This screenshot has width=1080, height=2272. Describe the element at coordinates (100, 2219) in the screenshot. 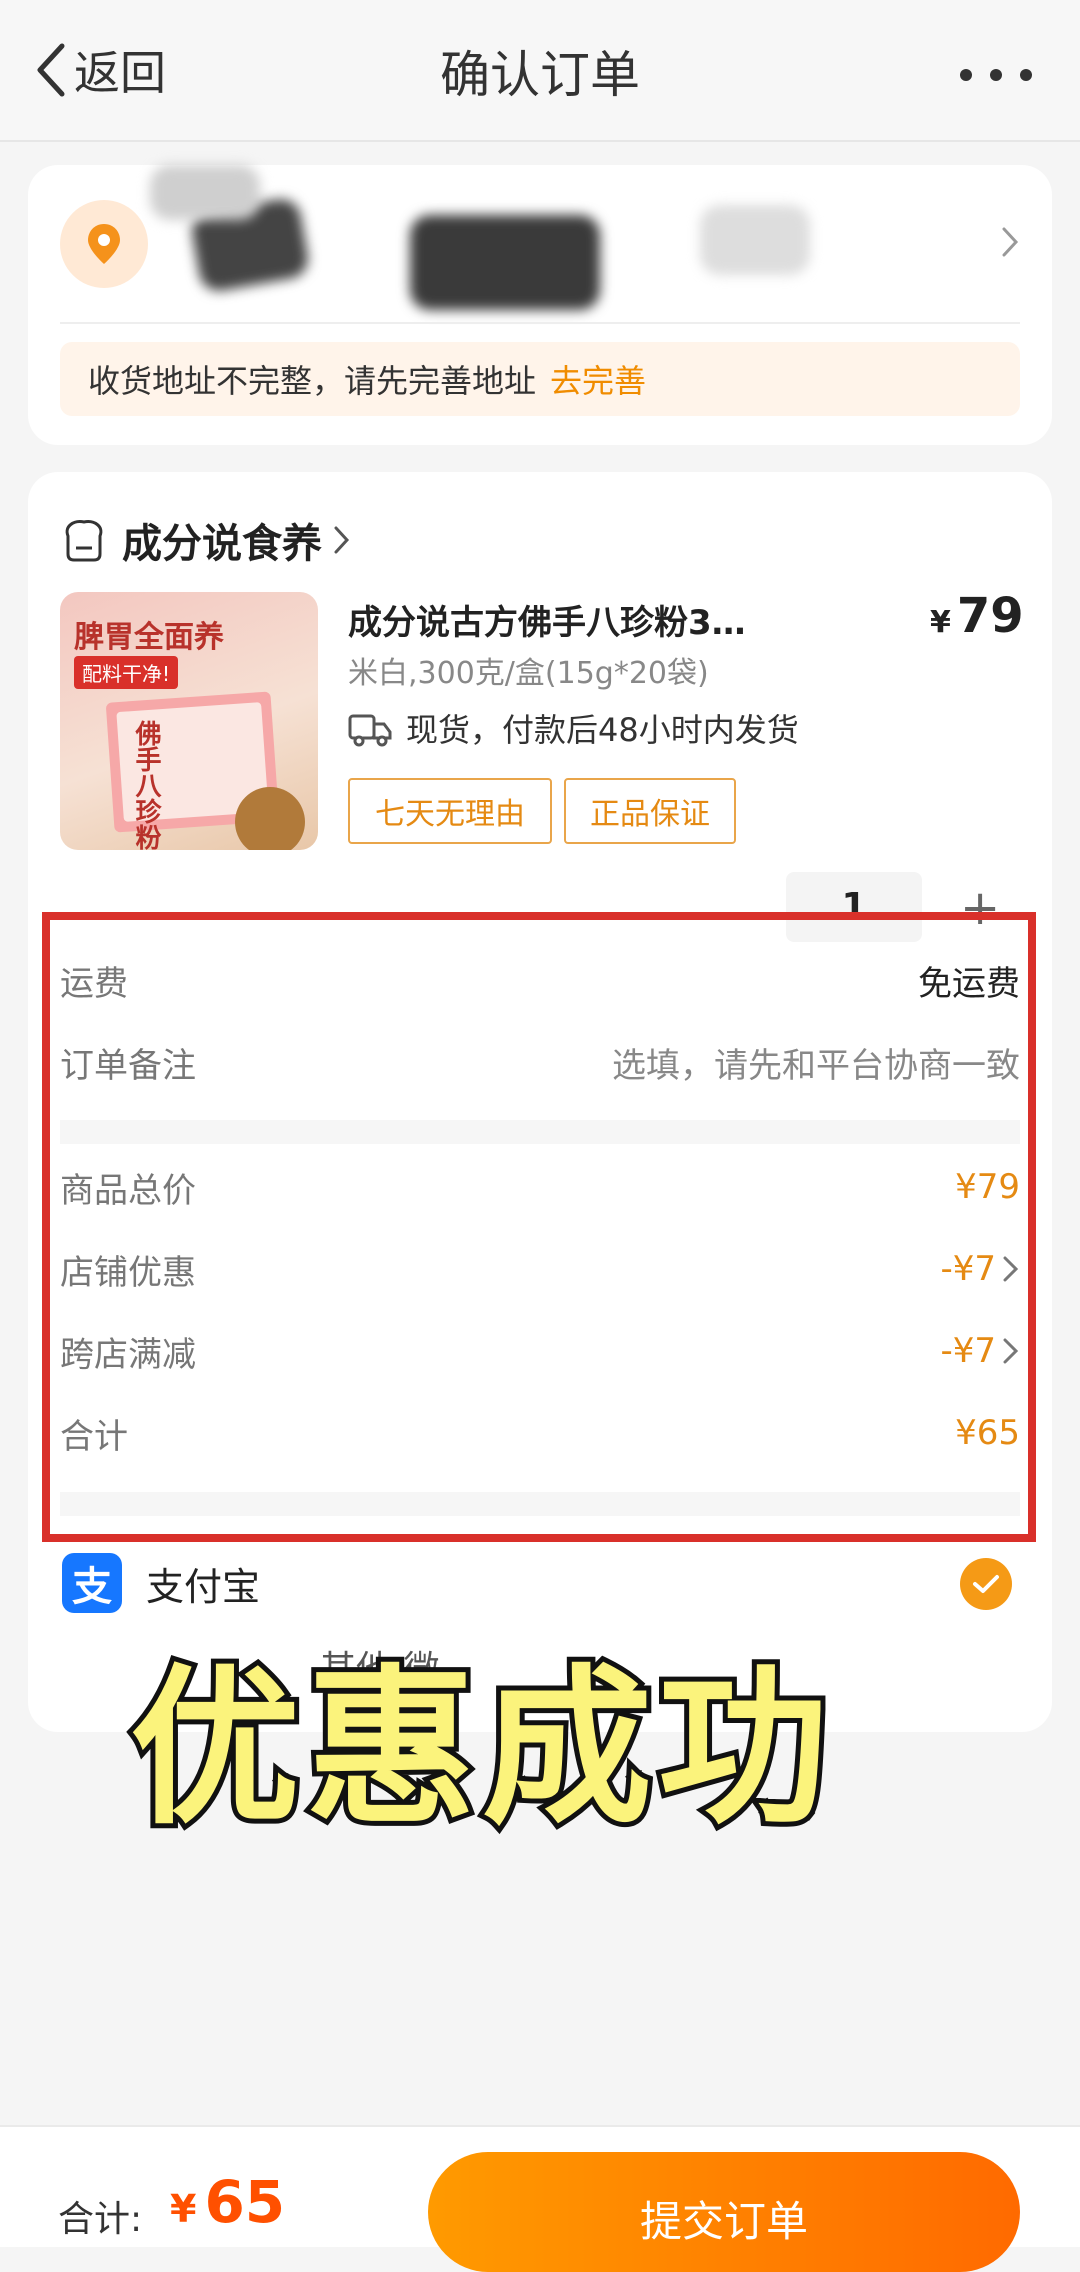

I see `footer-total-label: 合计:` at that location.